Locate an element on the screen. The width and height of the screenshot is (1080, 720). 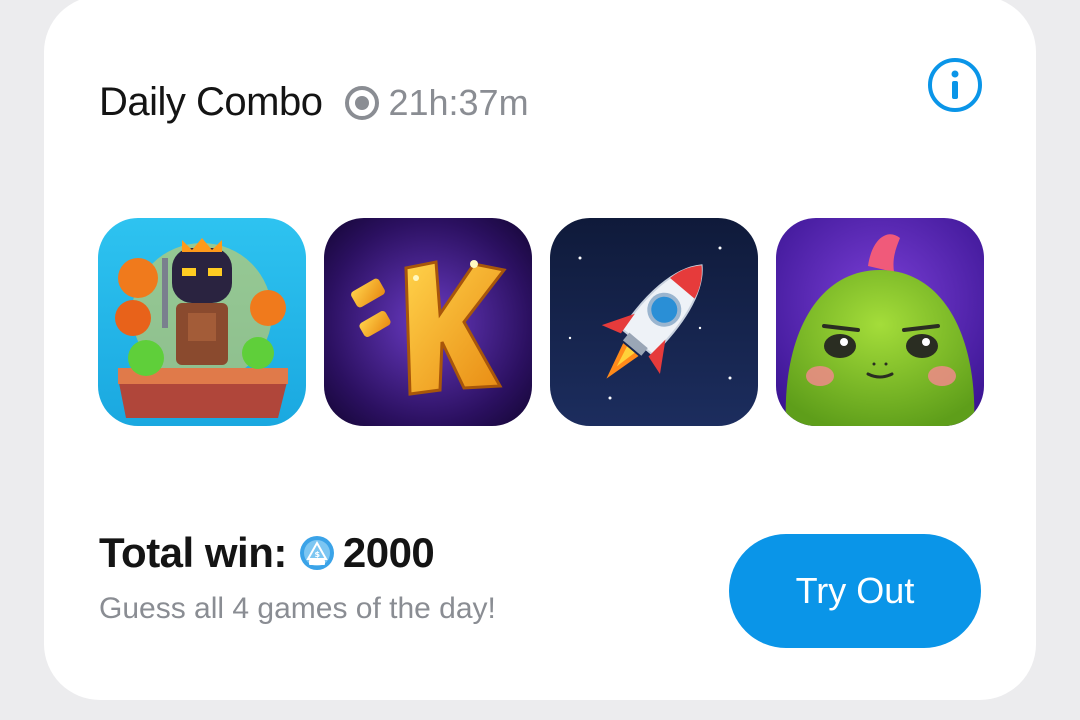
timer-value: 21h:37m is located at coordinates (458, 102).